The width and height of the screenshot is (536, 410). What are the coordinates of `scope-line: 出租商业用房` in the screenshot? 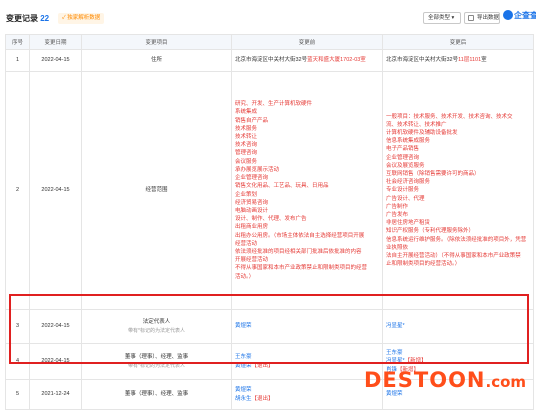 It's located at (252, 227).